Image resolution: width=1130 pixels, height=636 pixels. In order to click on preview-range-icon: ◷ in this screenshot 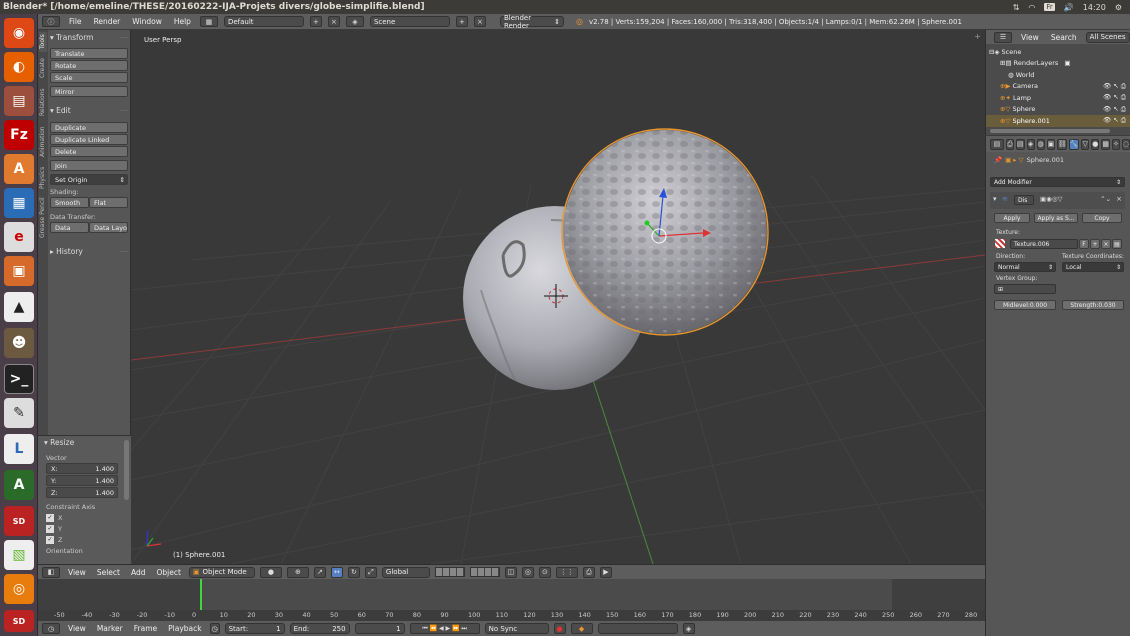, I will do `click(214, 628)`.